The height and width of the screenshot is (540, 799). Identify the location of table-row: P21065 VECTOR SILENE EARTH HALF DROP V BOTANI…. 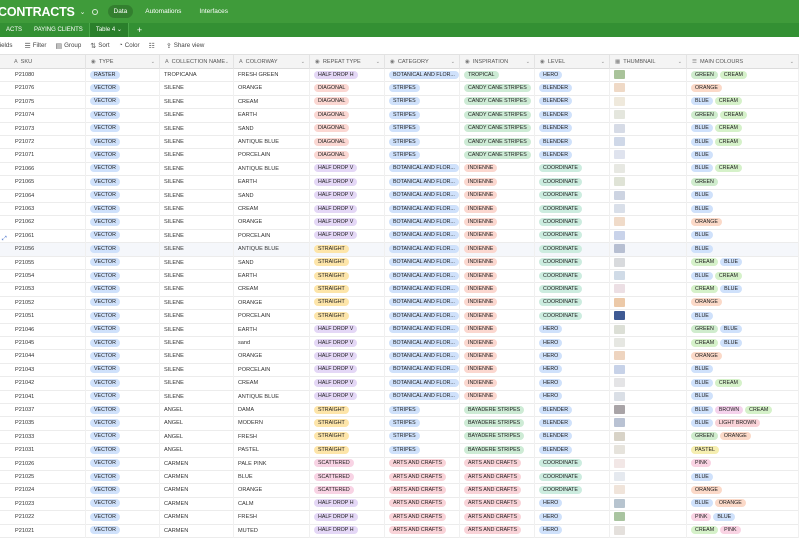
(399, 183).